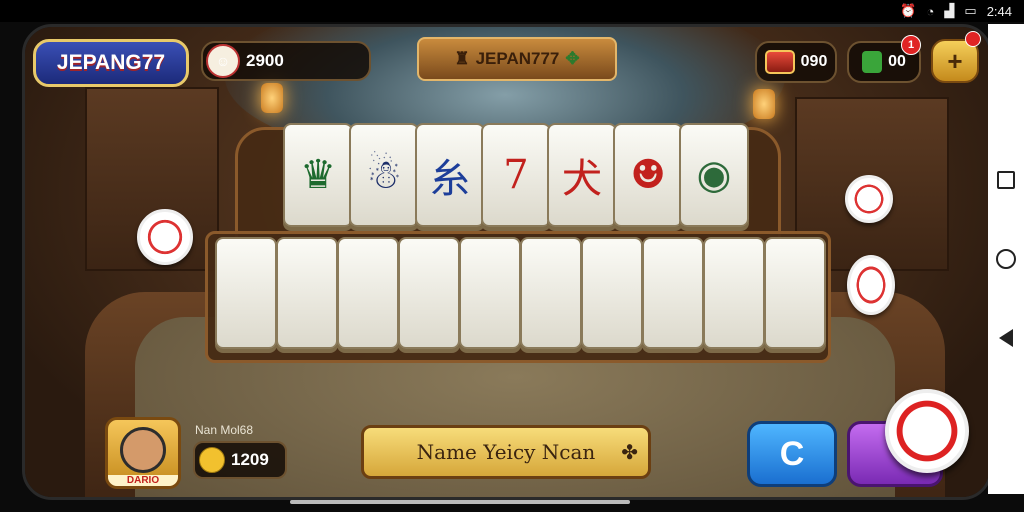 This screenshot has width=1024, height=512. I want to click on status-bar: ⏰ ◔ ▟ ▭ 2:44, so click(512, 11).